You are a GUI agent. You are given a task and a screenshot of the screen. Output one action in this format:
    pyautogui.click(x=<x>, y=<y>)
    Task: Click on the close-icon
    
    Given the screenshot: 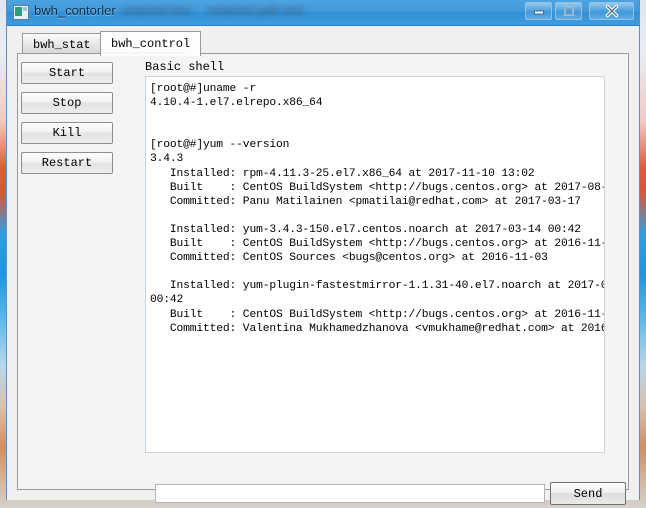 What is the action you would take?
    pyautogui.click(x=611, y=11)
    